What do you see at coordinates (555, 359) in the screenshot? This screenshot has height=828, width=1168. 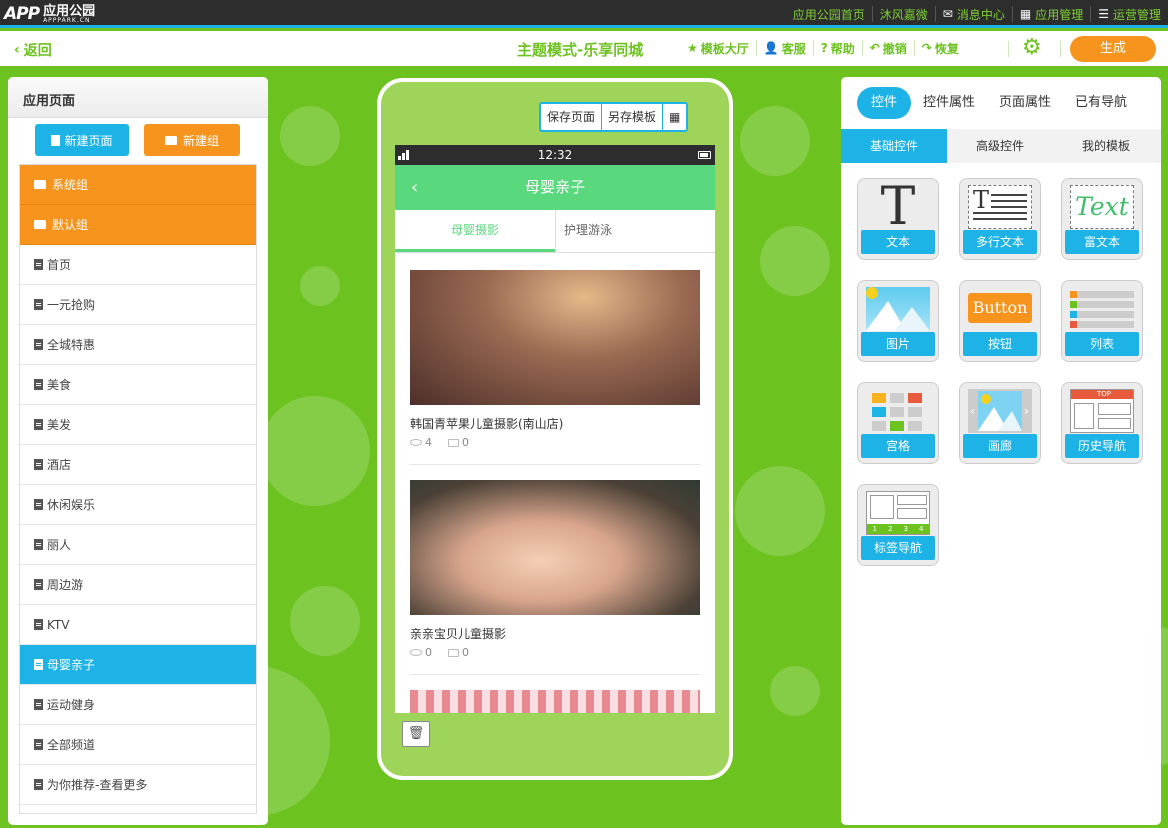 I see `list-item: 韩国青苹果儿童摄影(南山店) 4 0` at bounding box center [555, 359].